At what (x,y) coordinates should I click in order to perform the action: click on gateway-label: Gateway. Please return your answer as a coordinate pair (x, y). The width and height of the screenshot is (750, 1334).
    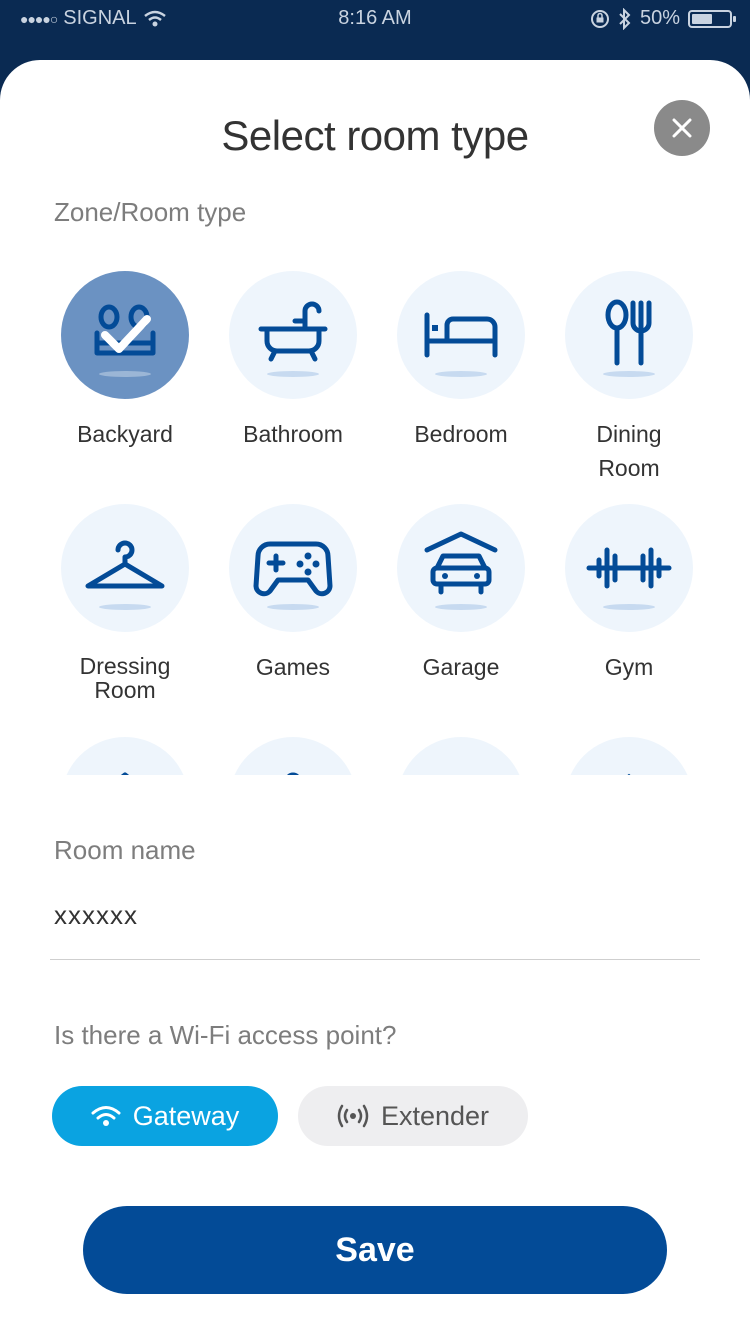
    Looking at the image, I should click on (186, 1115).